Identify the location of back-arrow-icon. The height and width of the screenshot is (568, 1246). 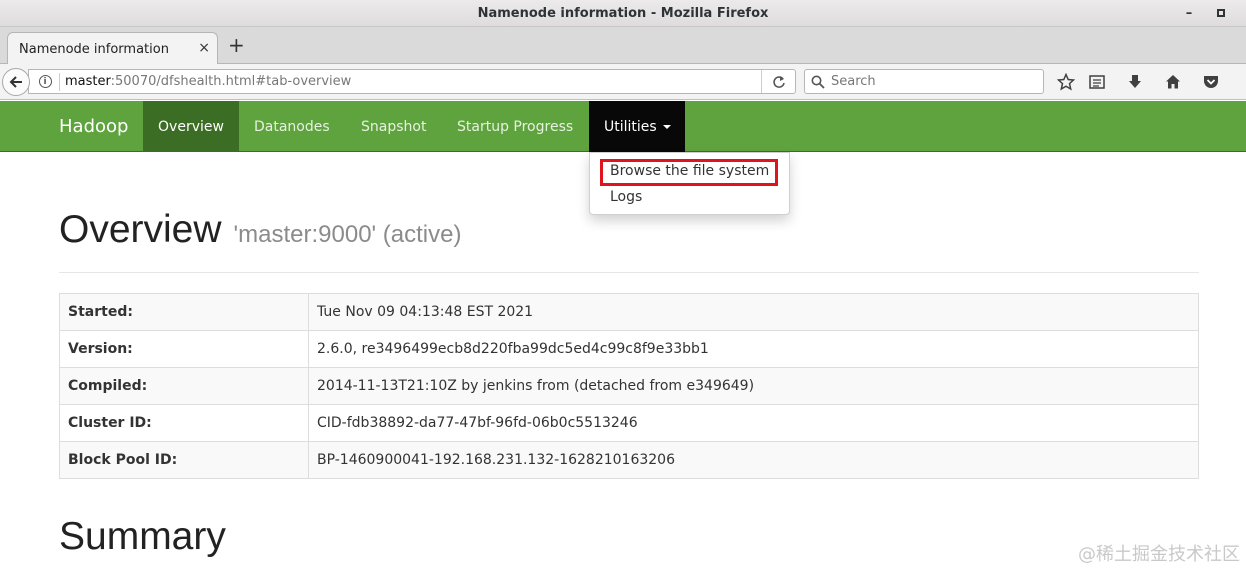
(16, 82).